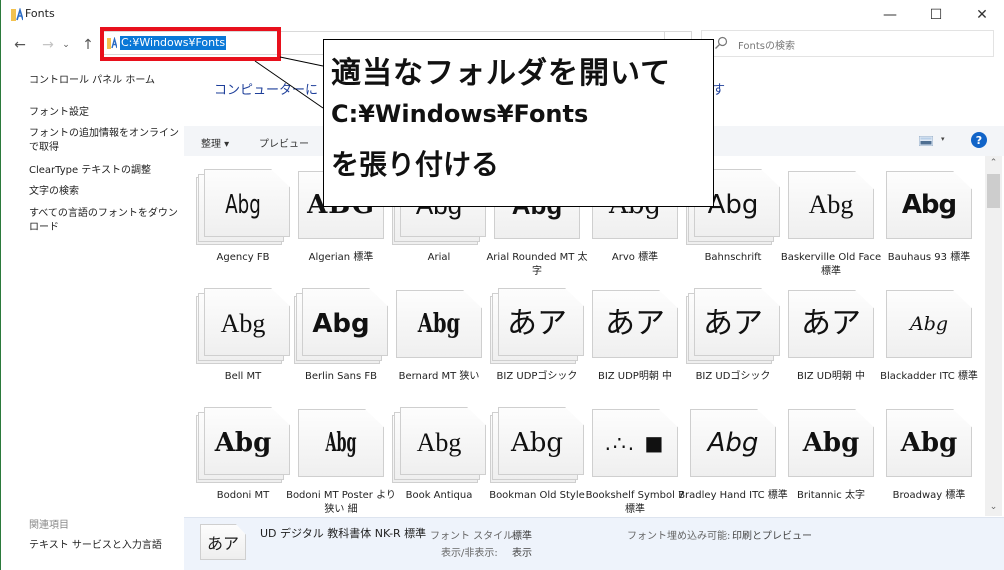  Describe the element at coordinates (237, 339) in the screenshot. I see `font-tile: Abg Bell MT` at that location.